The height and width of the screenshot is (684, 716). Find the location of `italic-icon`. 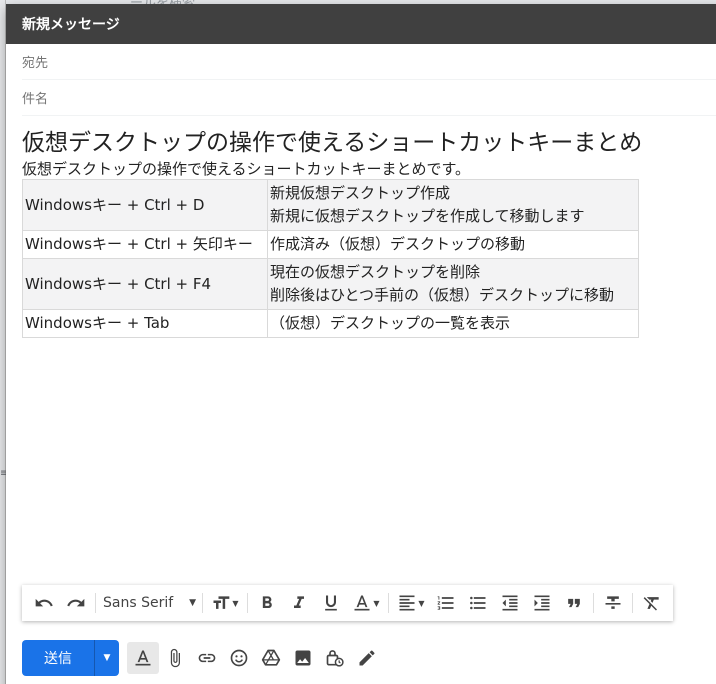

italic-icon is located at coordinates (299, 603).